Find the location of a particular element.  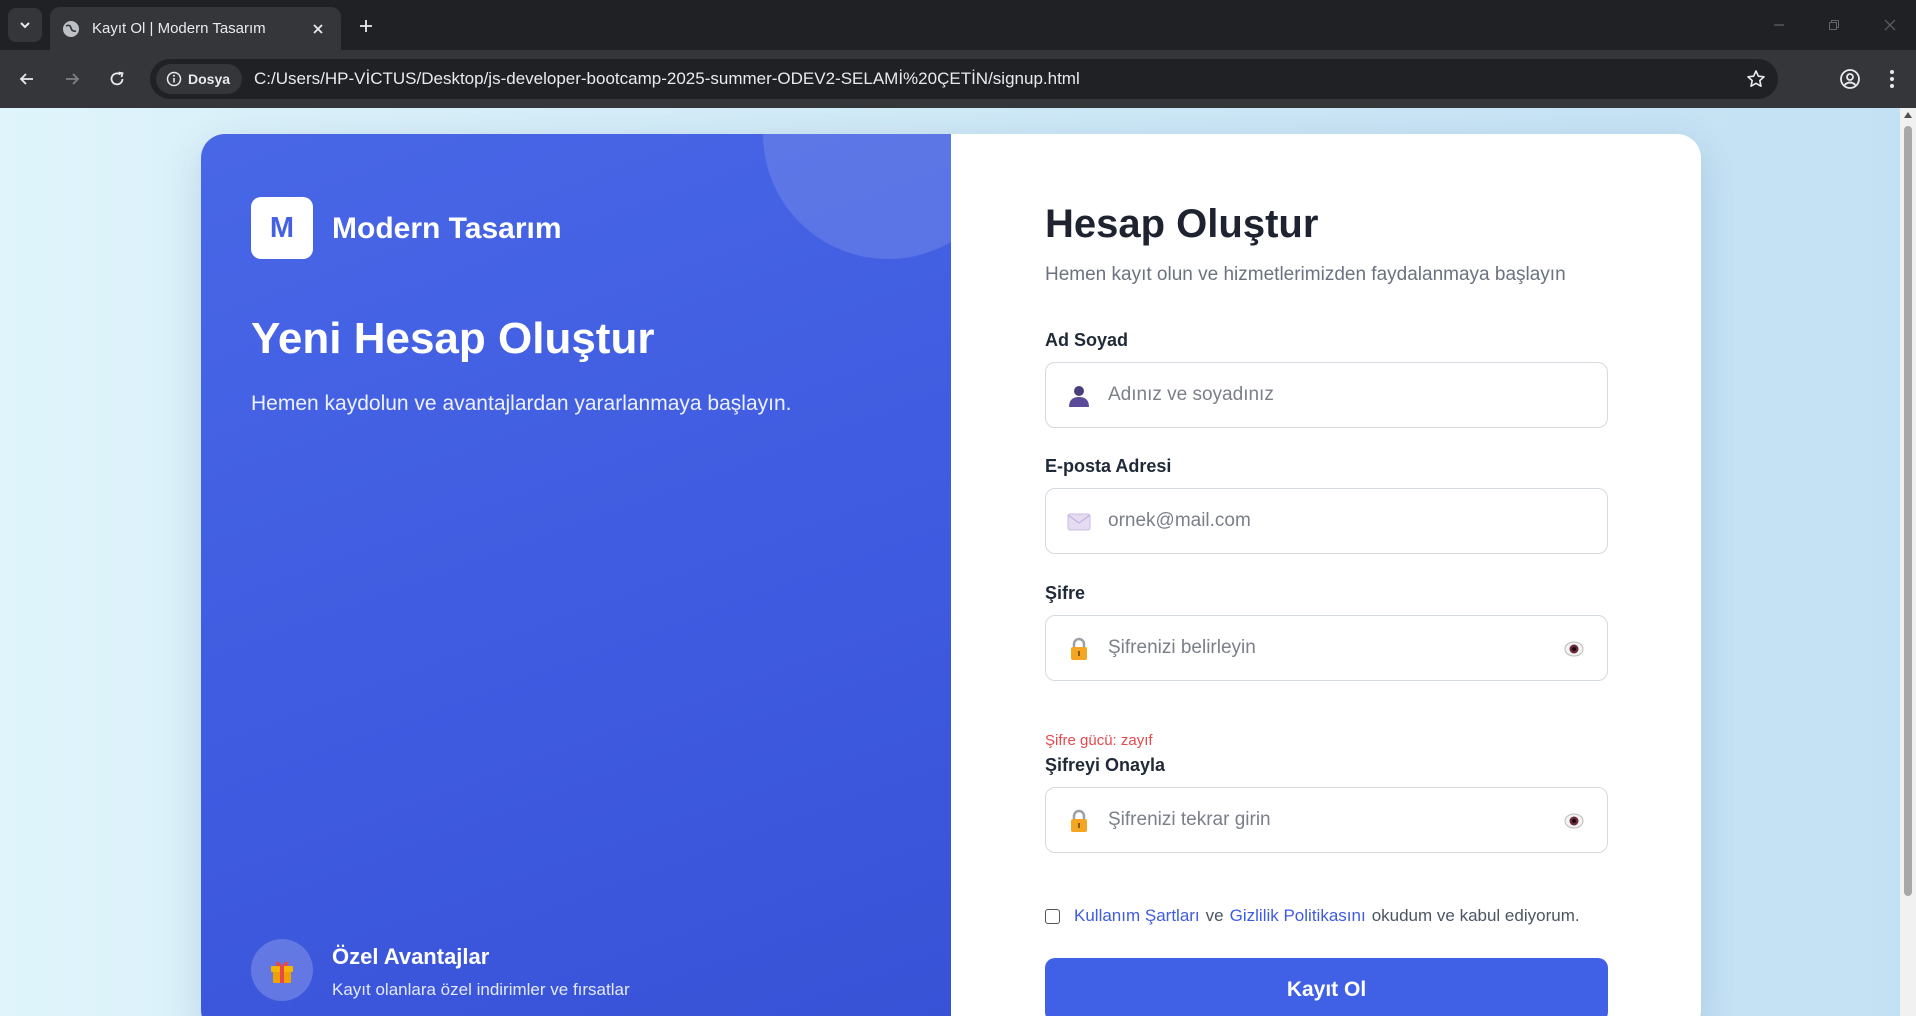

reload-button is located at coordinates (117, 79).